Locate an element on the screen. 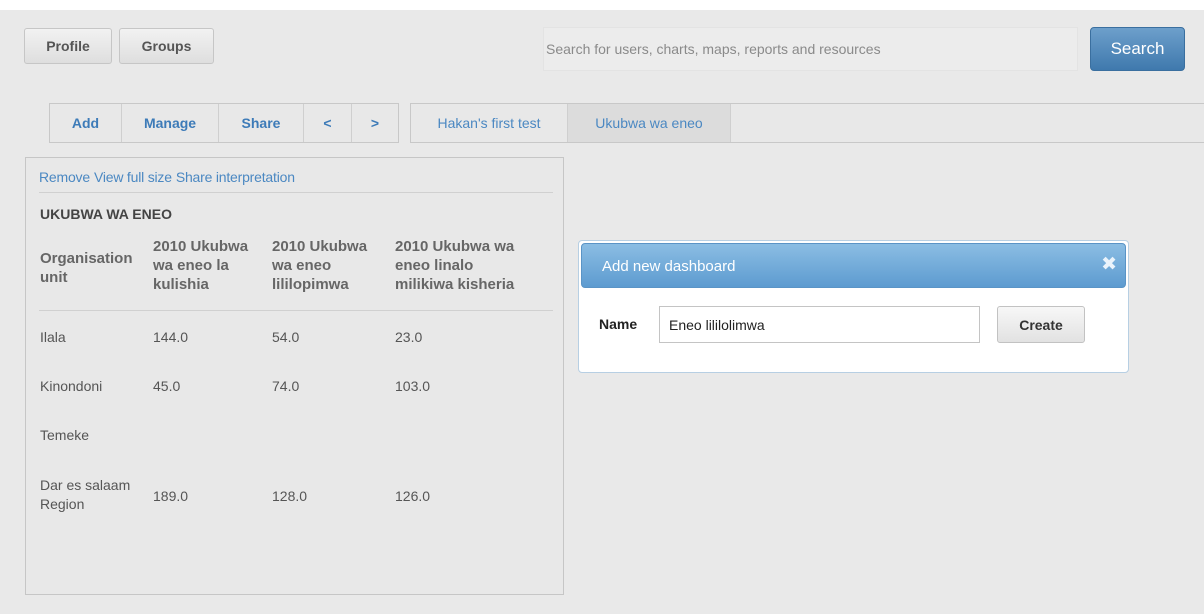  scroll-right-button: > is located at coordinates (375, 123).